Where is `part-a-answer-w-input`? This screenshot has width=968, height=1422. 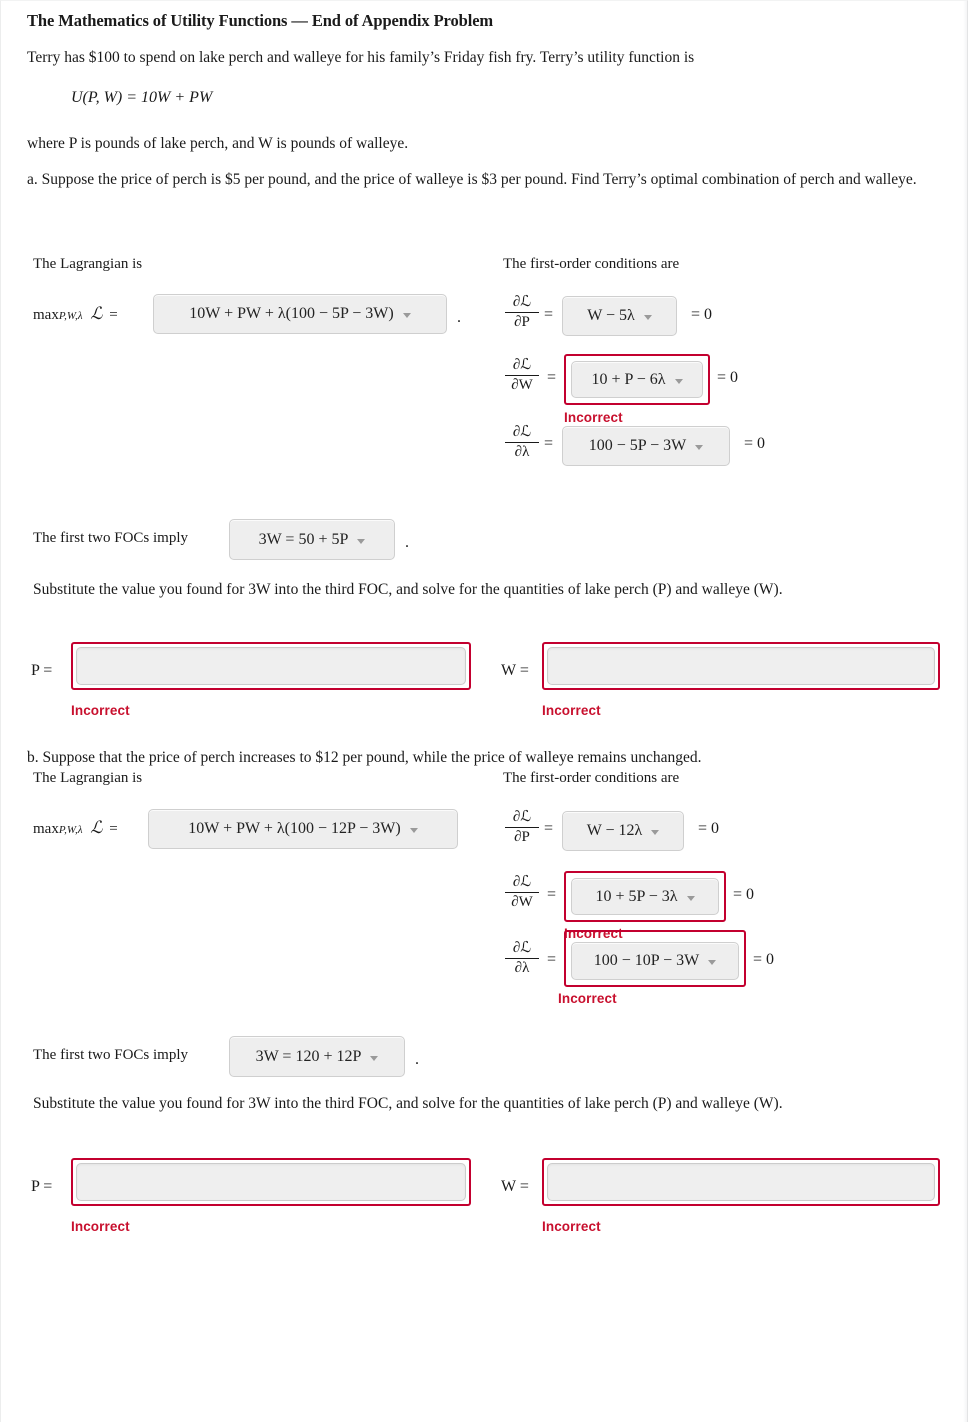
part-a-answer-w-input is located at coordinates (741, 666).